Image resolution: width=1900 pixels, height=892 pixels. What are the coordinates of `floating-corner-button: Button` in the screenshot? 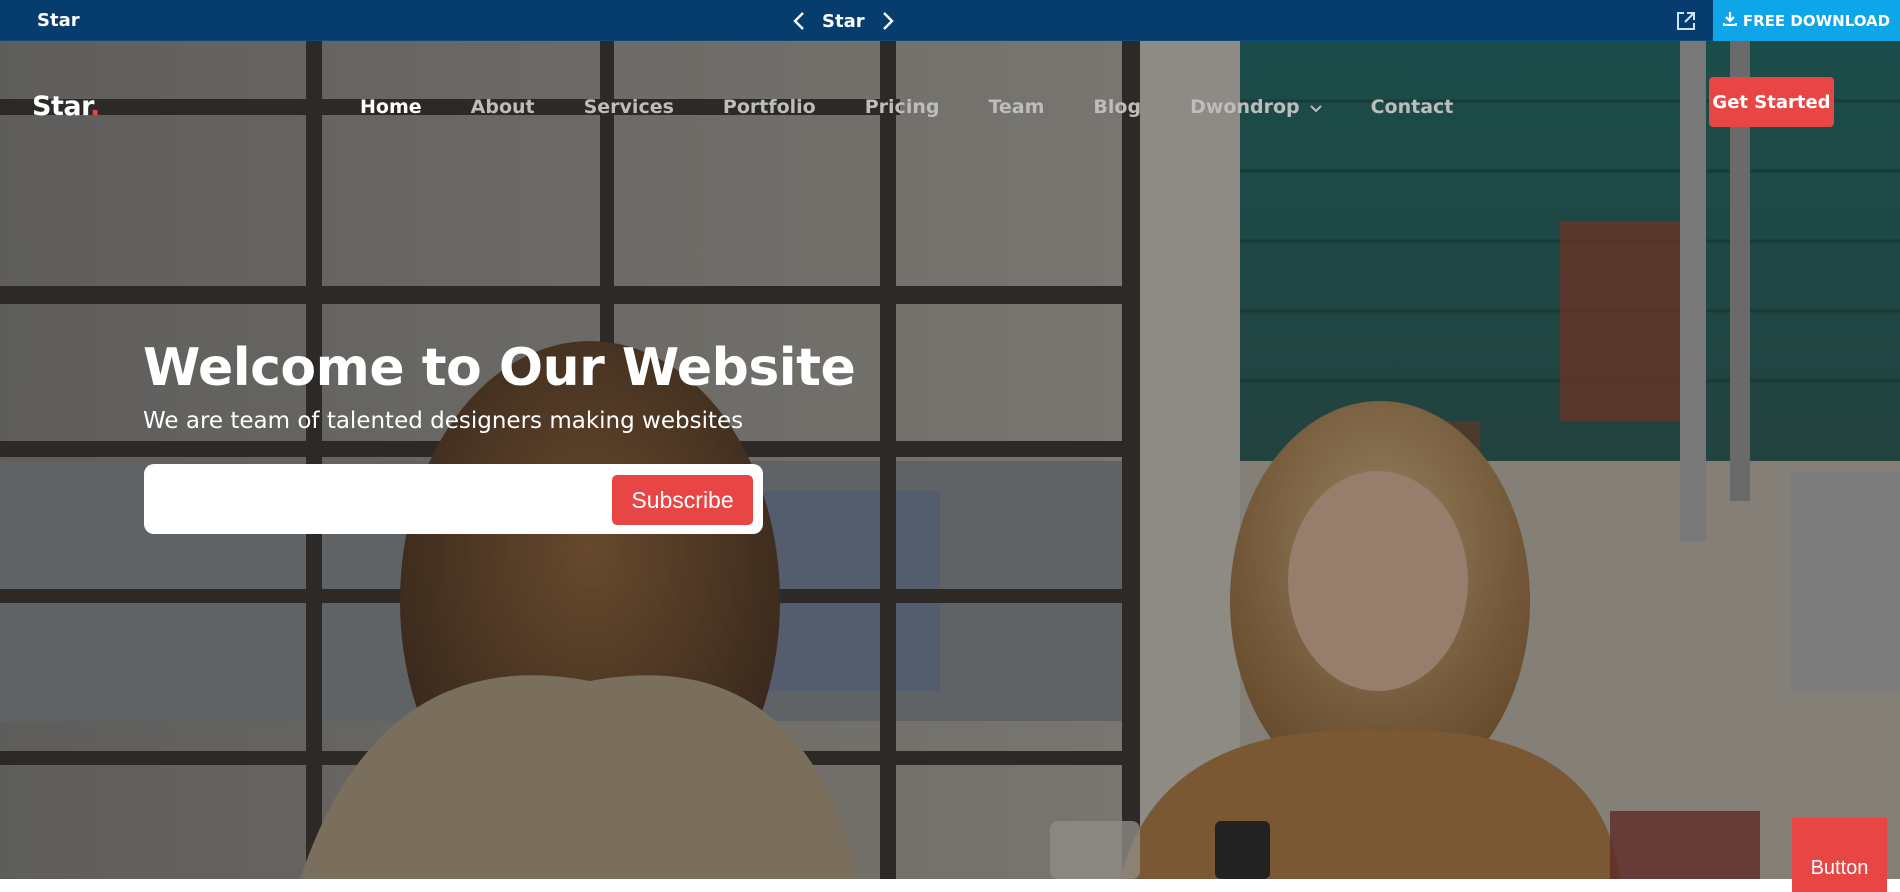 It's located at (1839, 855).